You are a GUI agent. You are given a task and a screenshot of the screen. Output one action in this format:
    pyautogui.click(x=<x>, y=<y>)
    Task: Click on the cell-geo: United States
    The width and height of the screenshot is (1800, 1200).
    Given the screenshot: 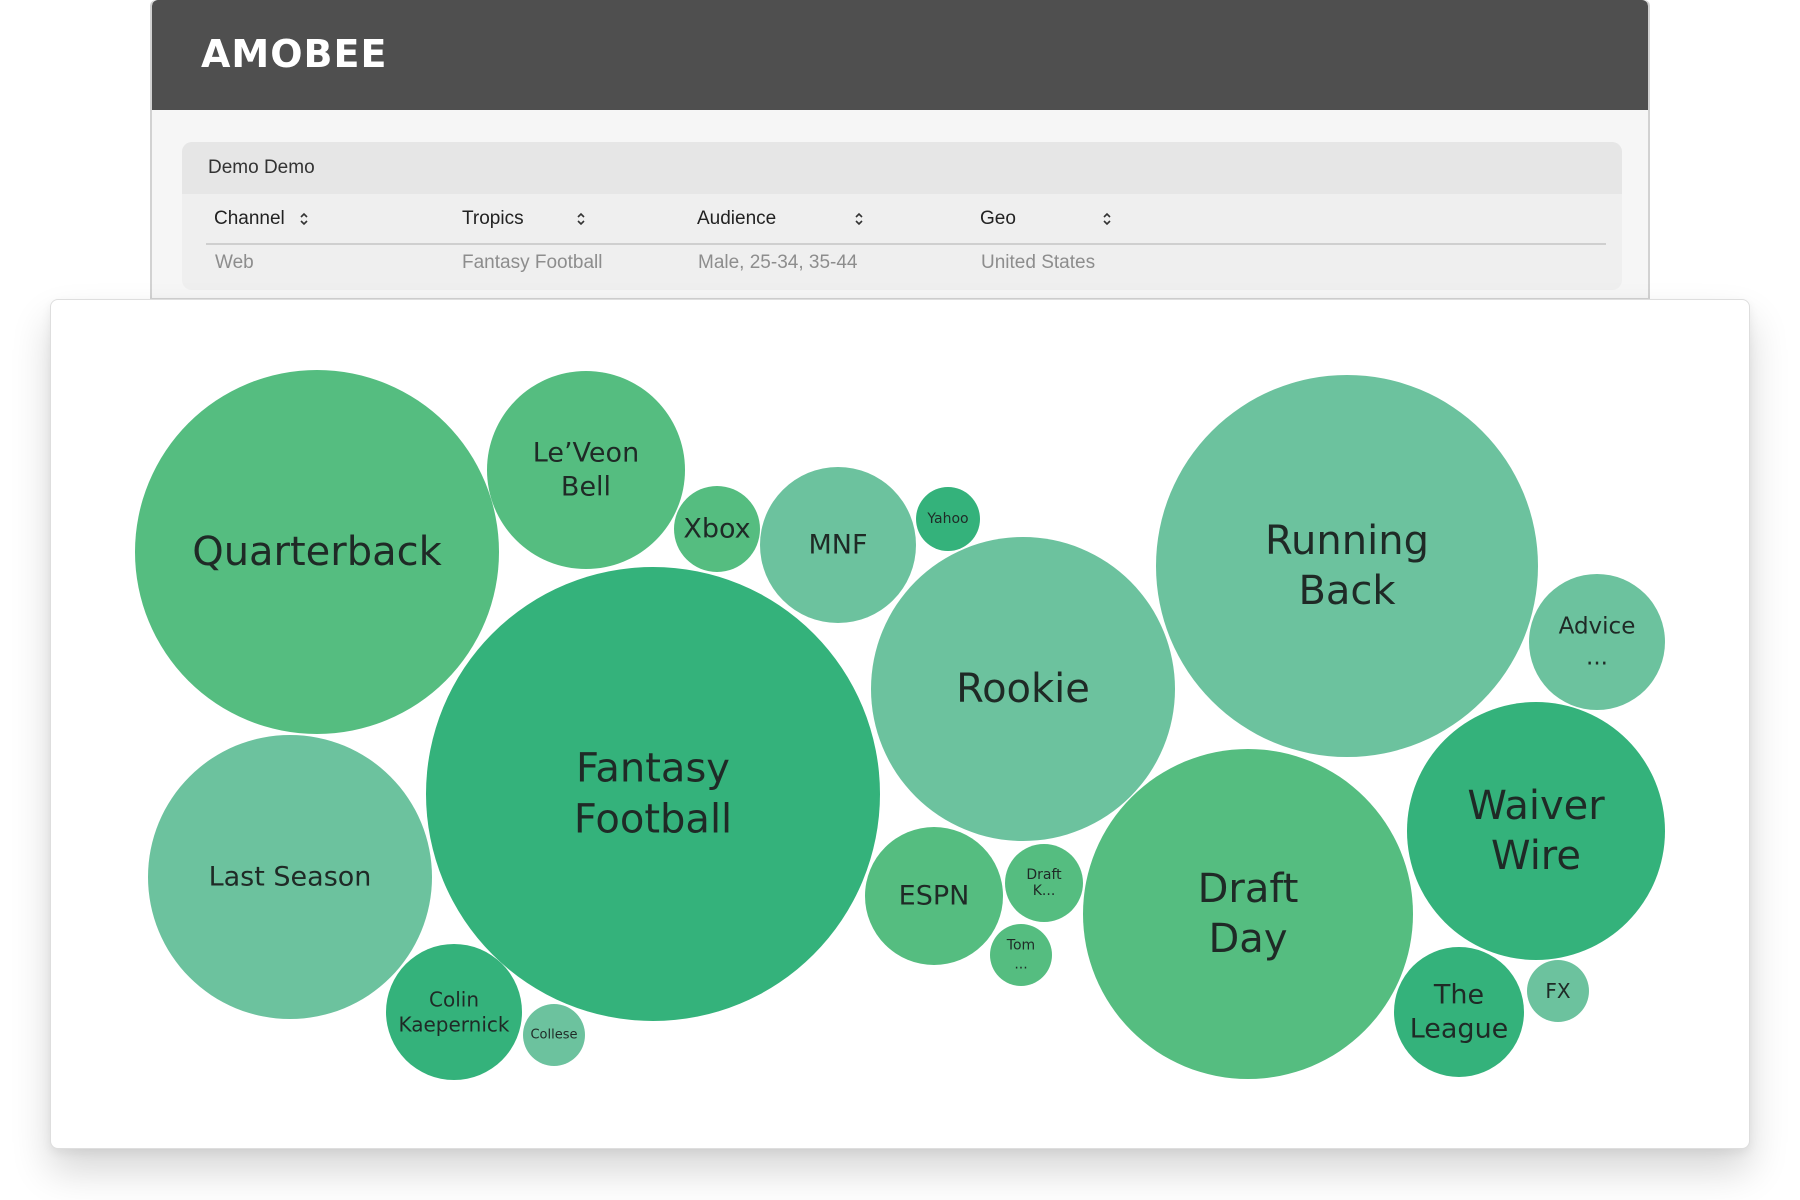 What is the action you would take?
    pyautogui.click(x=1038, y=262)
    